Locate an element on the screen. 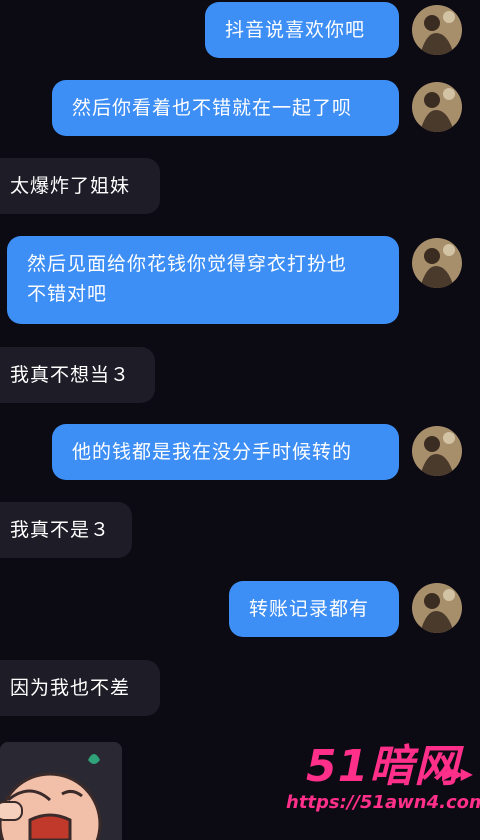 The height and width of the screenshot is (840, 480). watermark-arrows-icon: ▶▶▶ is located at coordinates (457, 773).